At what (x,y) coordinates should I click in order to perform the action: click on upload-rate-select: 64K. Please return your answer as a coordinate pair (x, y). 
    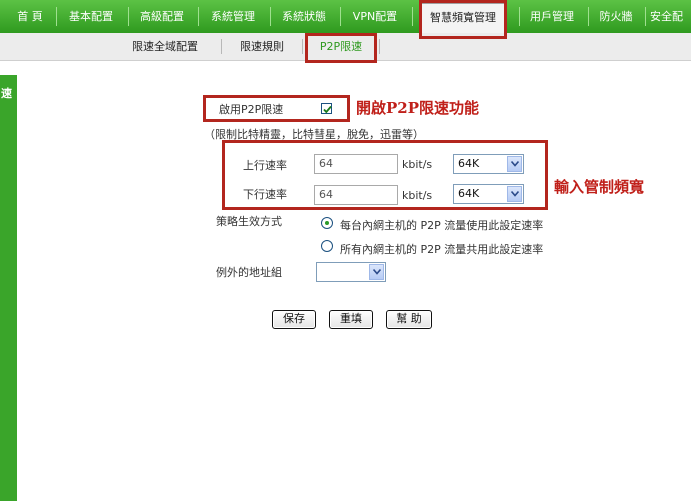
    Looking at the image, I should click on (488, 164).